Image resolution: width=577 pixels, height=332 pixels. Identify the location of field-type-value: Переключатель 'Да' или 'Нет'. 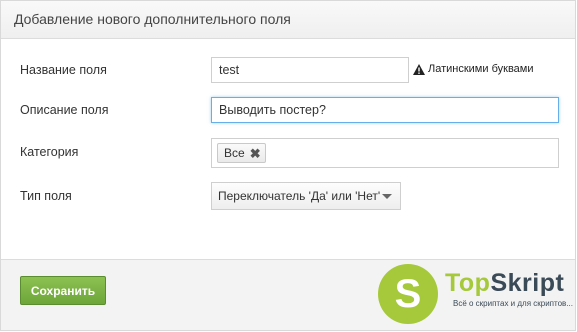
(299, 196).